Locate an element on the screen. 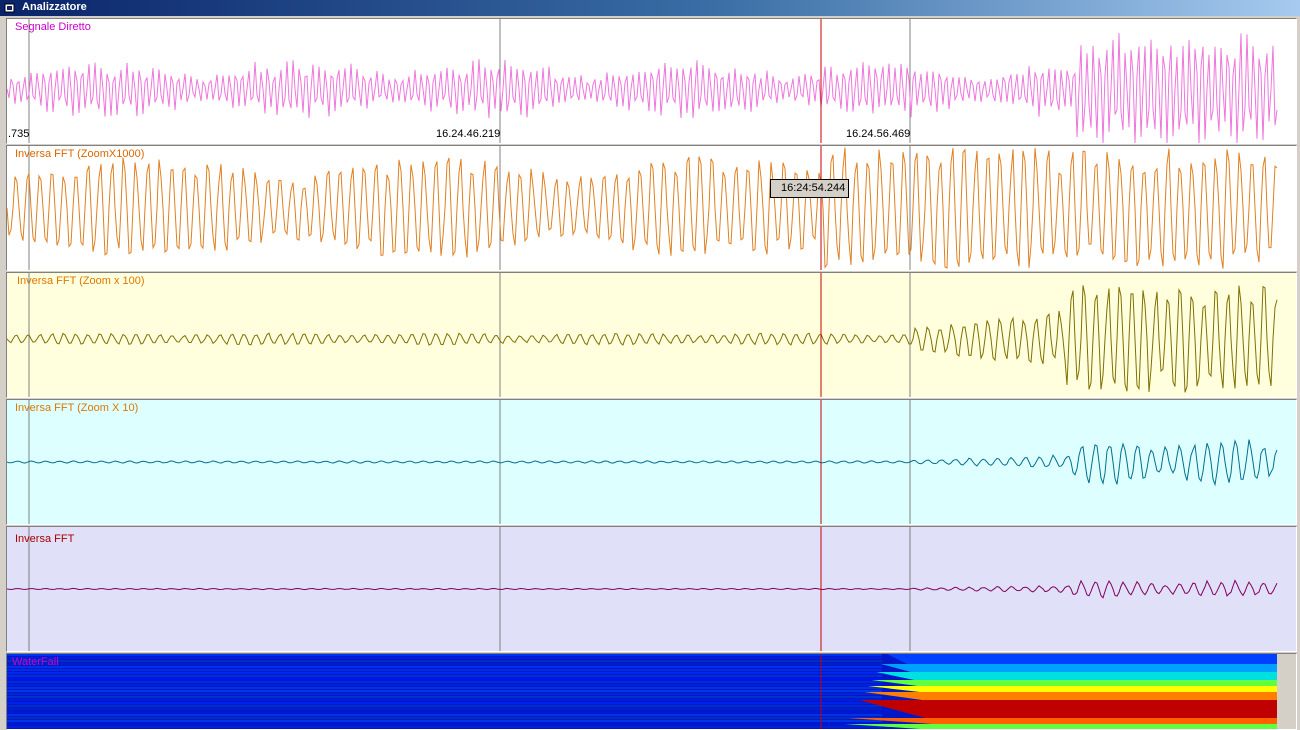 The height and width of the screenshot is (730, 1300). waterfall-margin is located at coordinates (1286, 691).